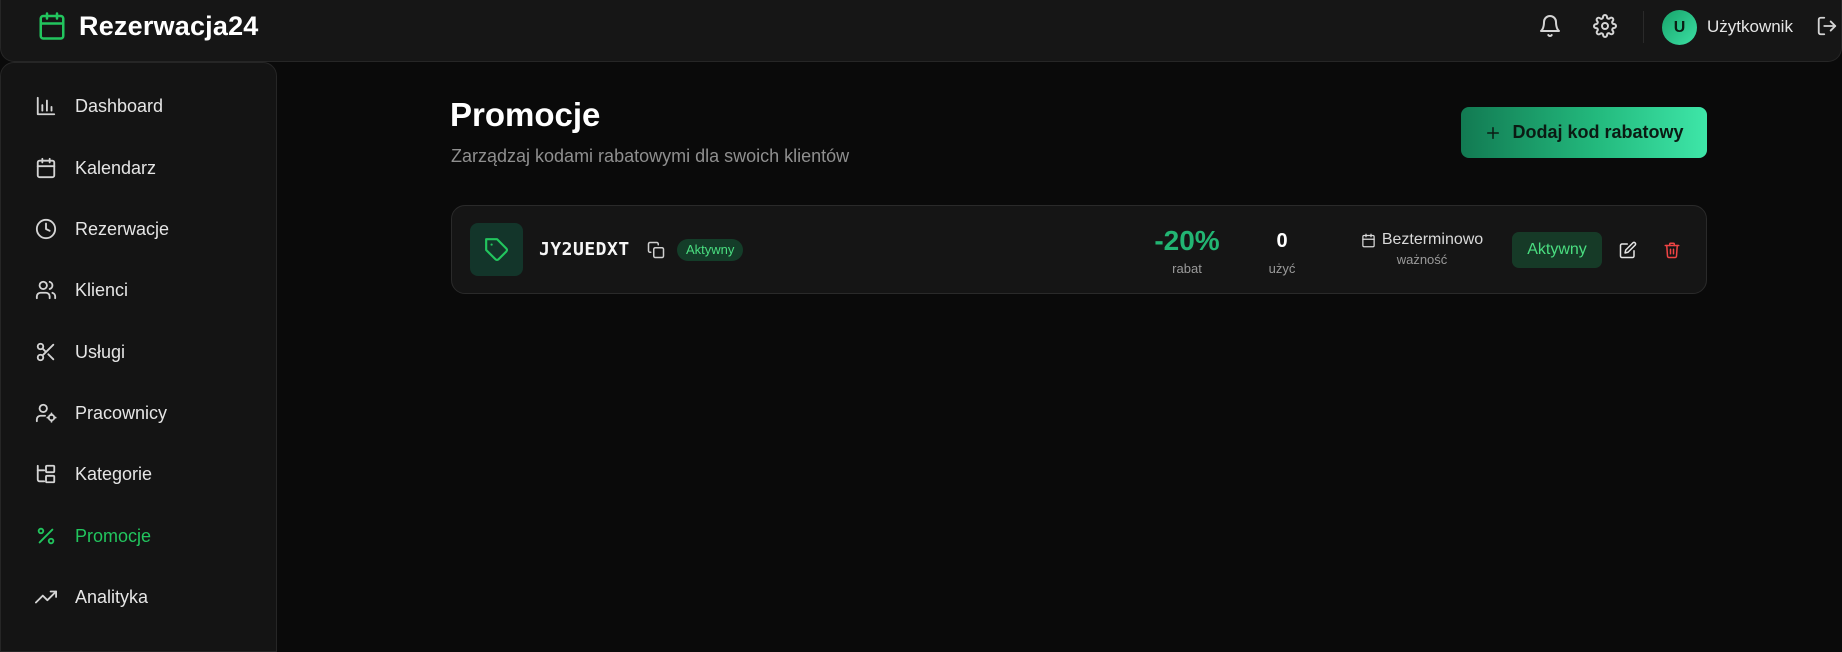  I want to click on bell-icon, so click(1550, 26).